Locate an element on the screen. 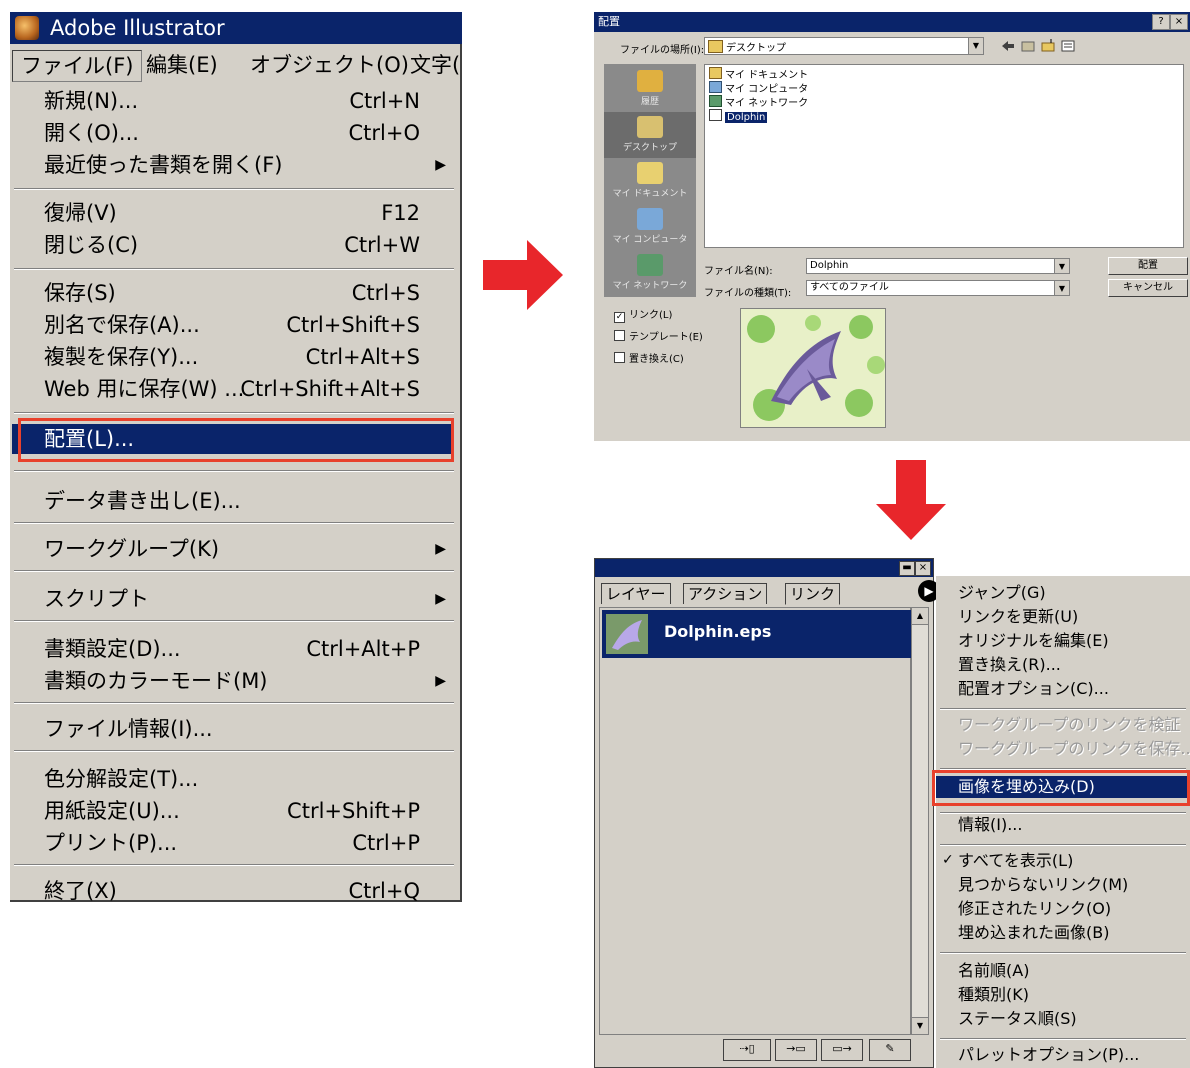  menu-item-show-embedded: 埋め込まれた画像(B) is located at coordinates (1033, 933).